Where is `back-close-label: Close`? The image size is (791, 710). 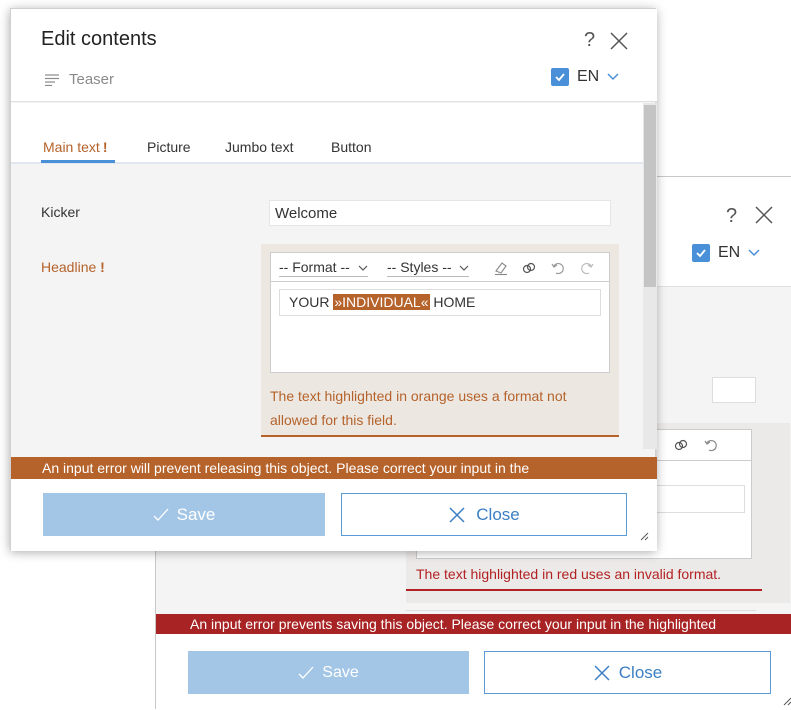 back-close-label: Close is located at coordinates (640, 672).